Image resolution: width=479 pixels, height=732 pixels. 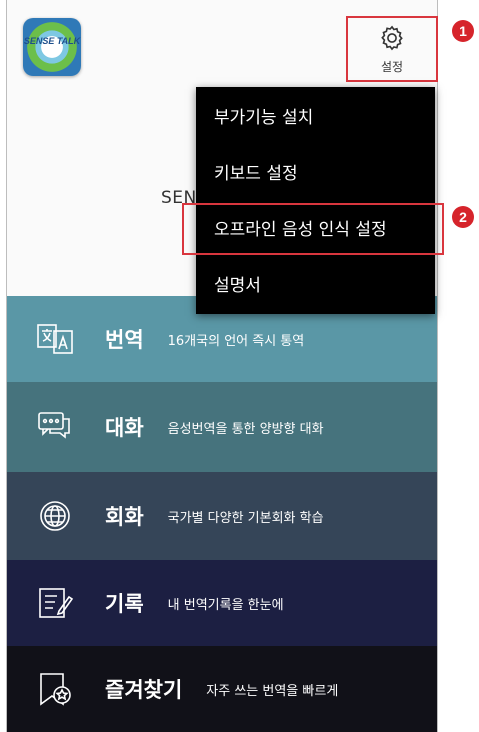 I want to click on feature-row-conversation: 대화 음성번역을 통한 양방향 대화, so click(x=222, y=427).